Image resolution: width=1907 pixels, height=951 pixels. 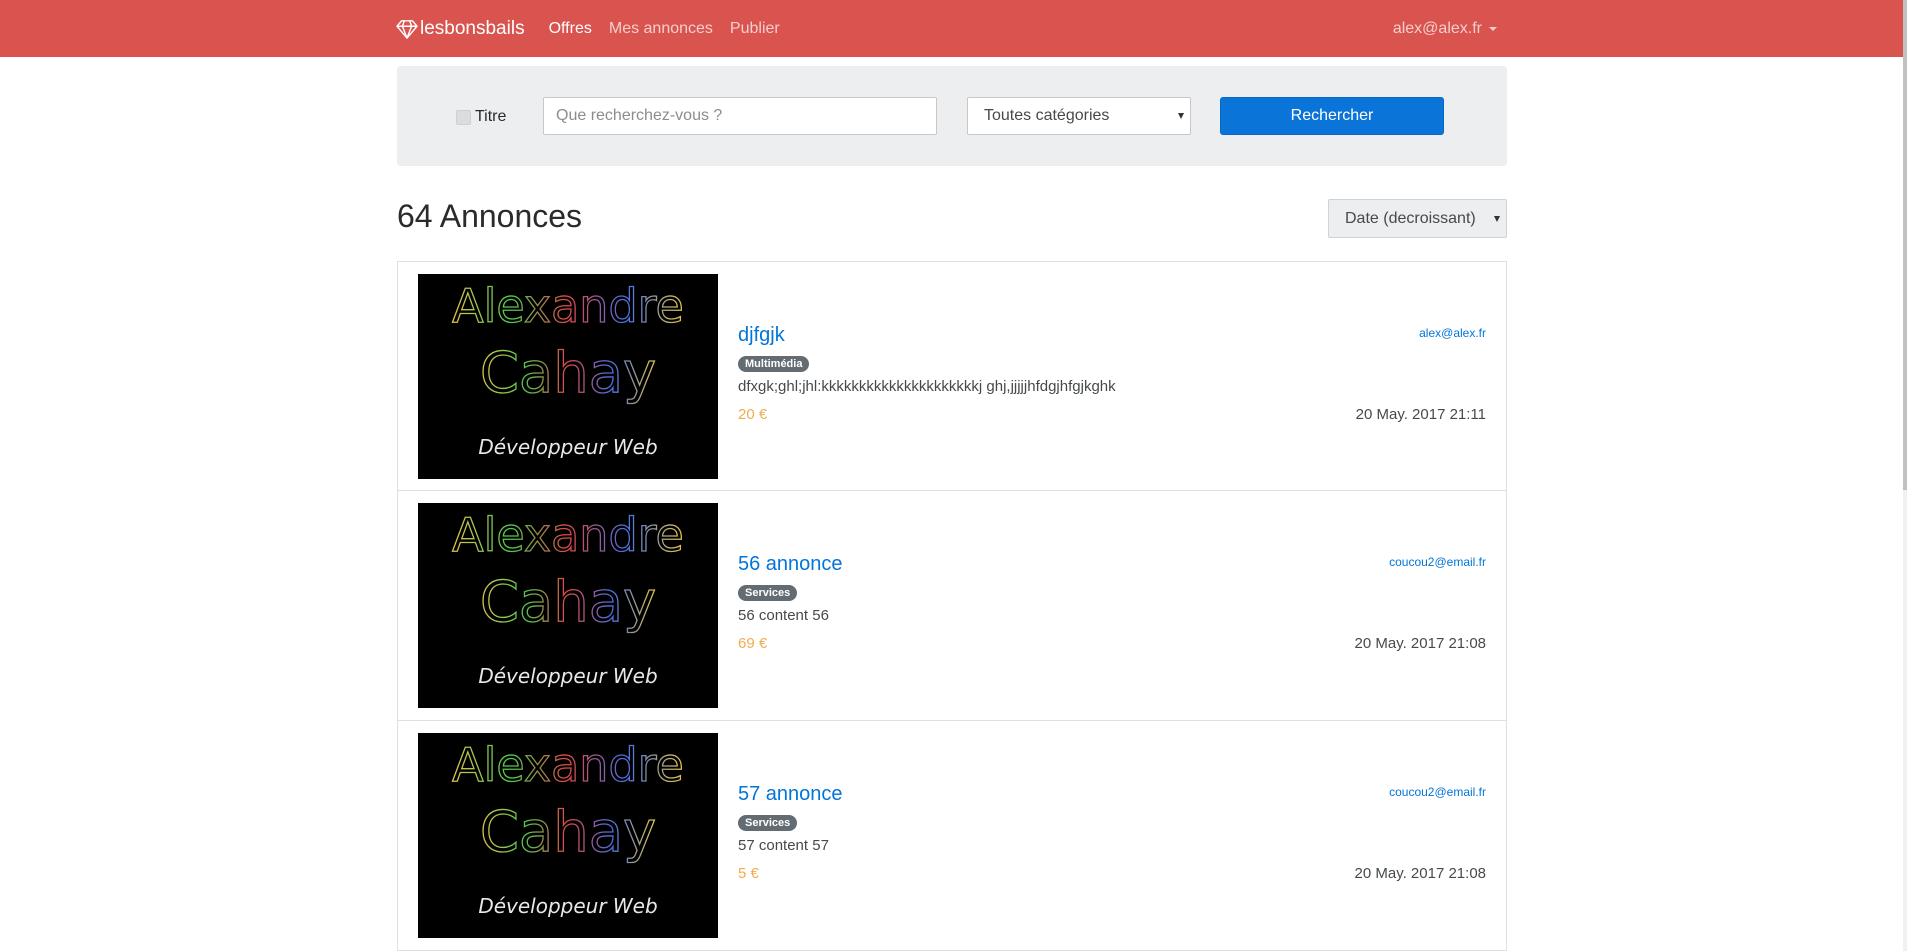 I want to click on caret-down-icon, so click(x=1493, y=28).